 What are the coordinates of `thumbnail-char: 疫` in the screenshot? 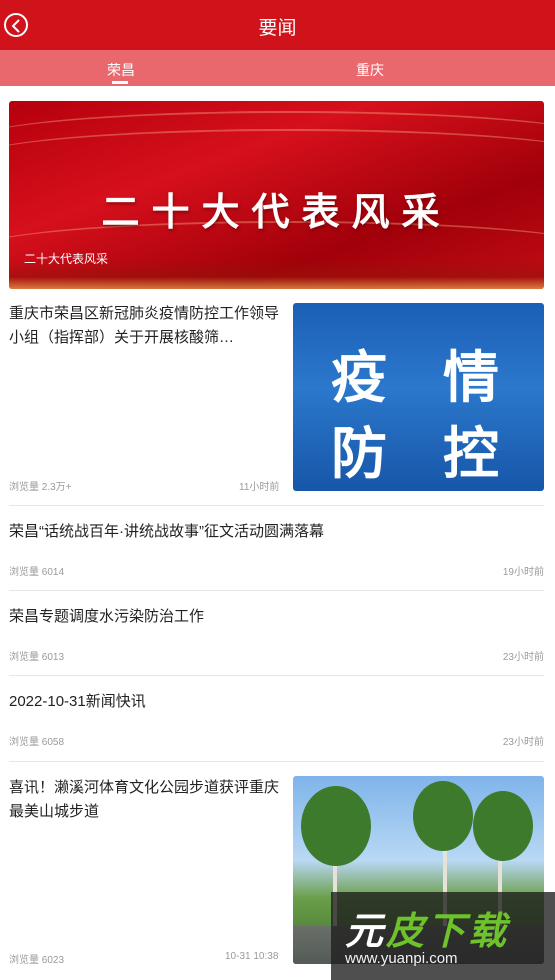 It's located at (359, 378).